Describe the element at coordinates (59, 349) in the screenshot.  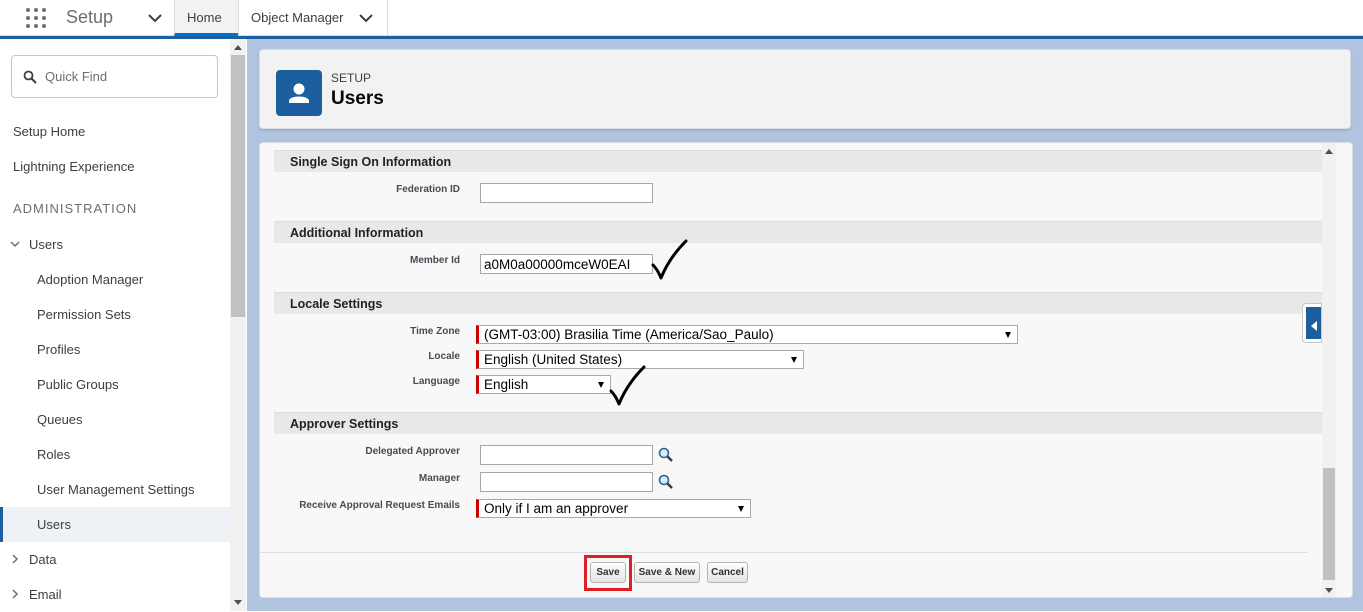
I see `sidebar-item-label: Profiles` at that location.